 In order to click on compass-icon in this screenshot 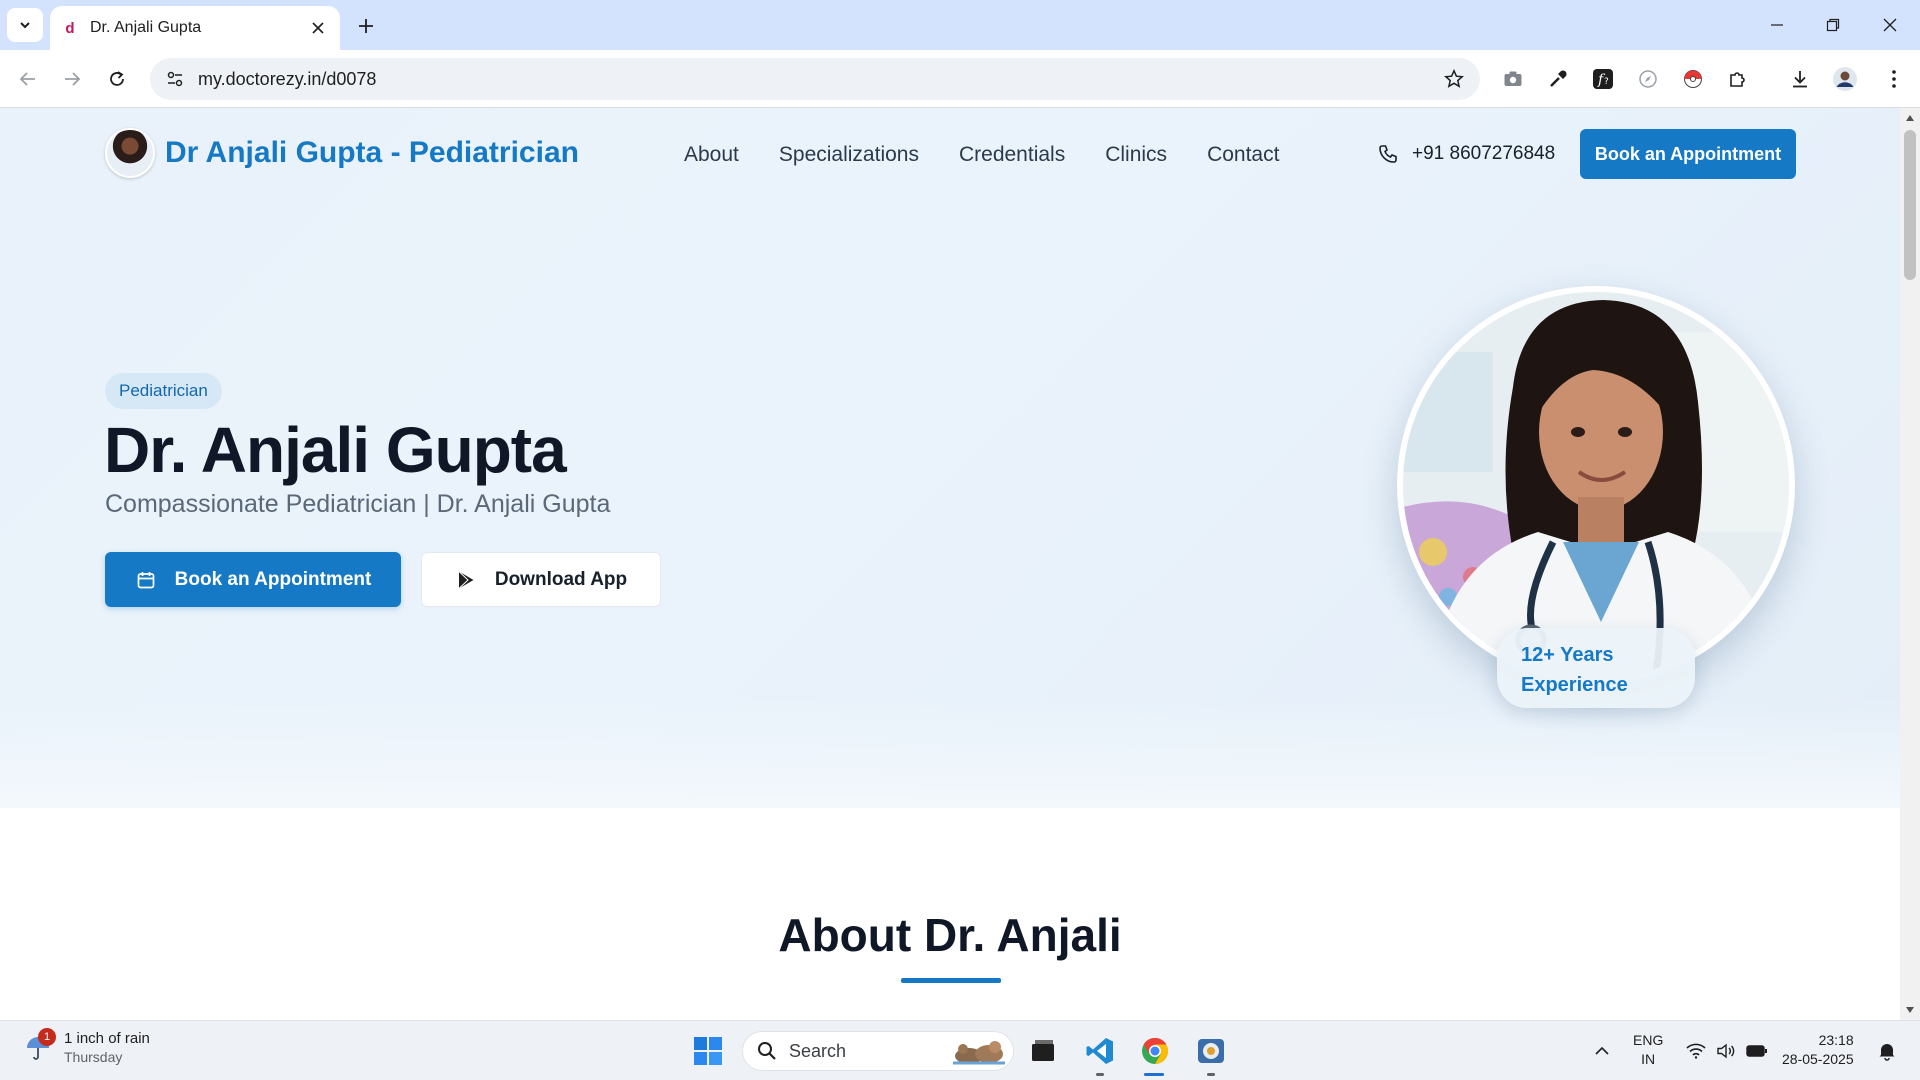, I will do `click(1648, 79)`.